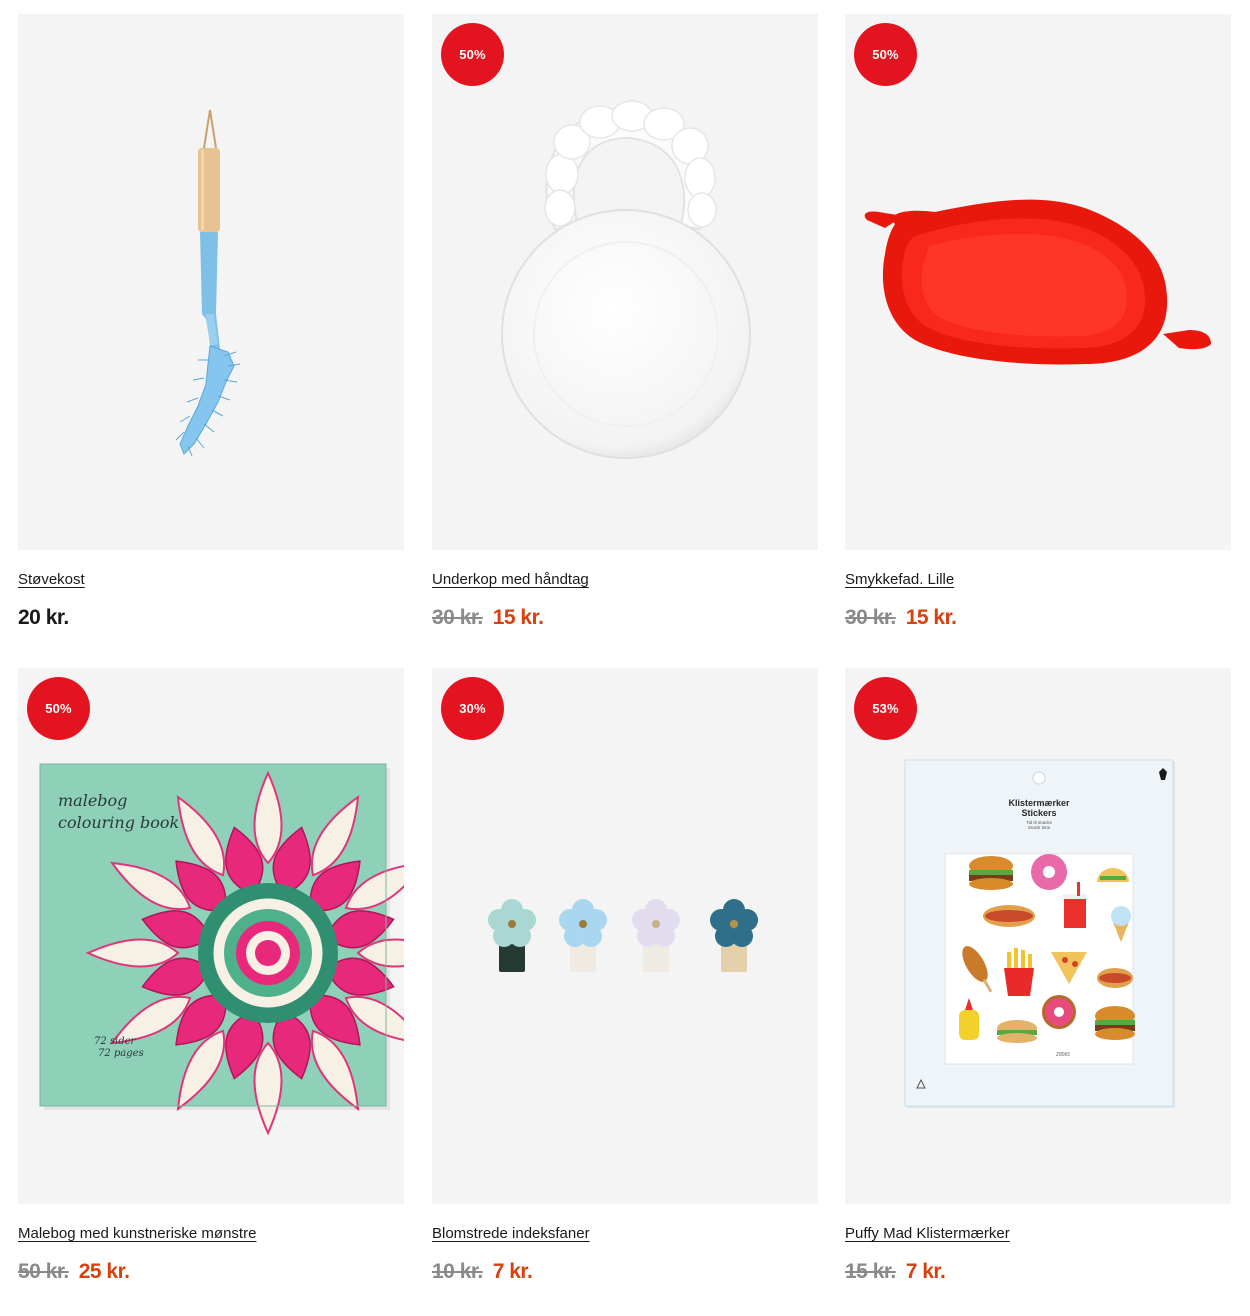 This screenshot has height=1316, width=1250. I want to click on old-price: 50 kr., so click(43, 1271).